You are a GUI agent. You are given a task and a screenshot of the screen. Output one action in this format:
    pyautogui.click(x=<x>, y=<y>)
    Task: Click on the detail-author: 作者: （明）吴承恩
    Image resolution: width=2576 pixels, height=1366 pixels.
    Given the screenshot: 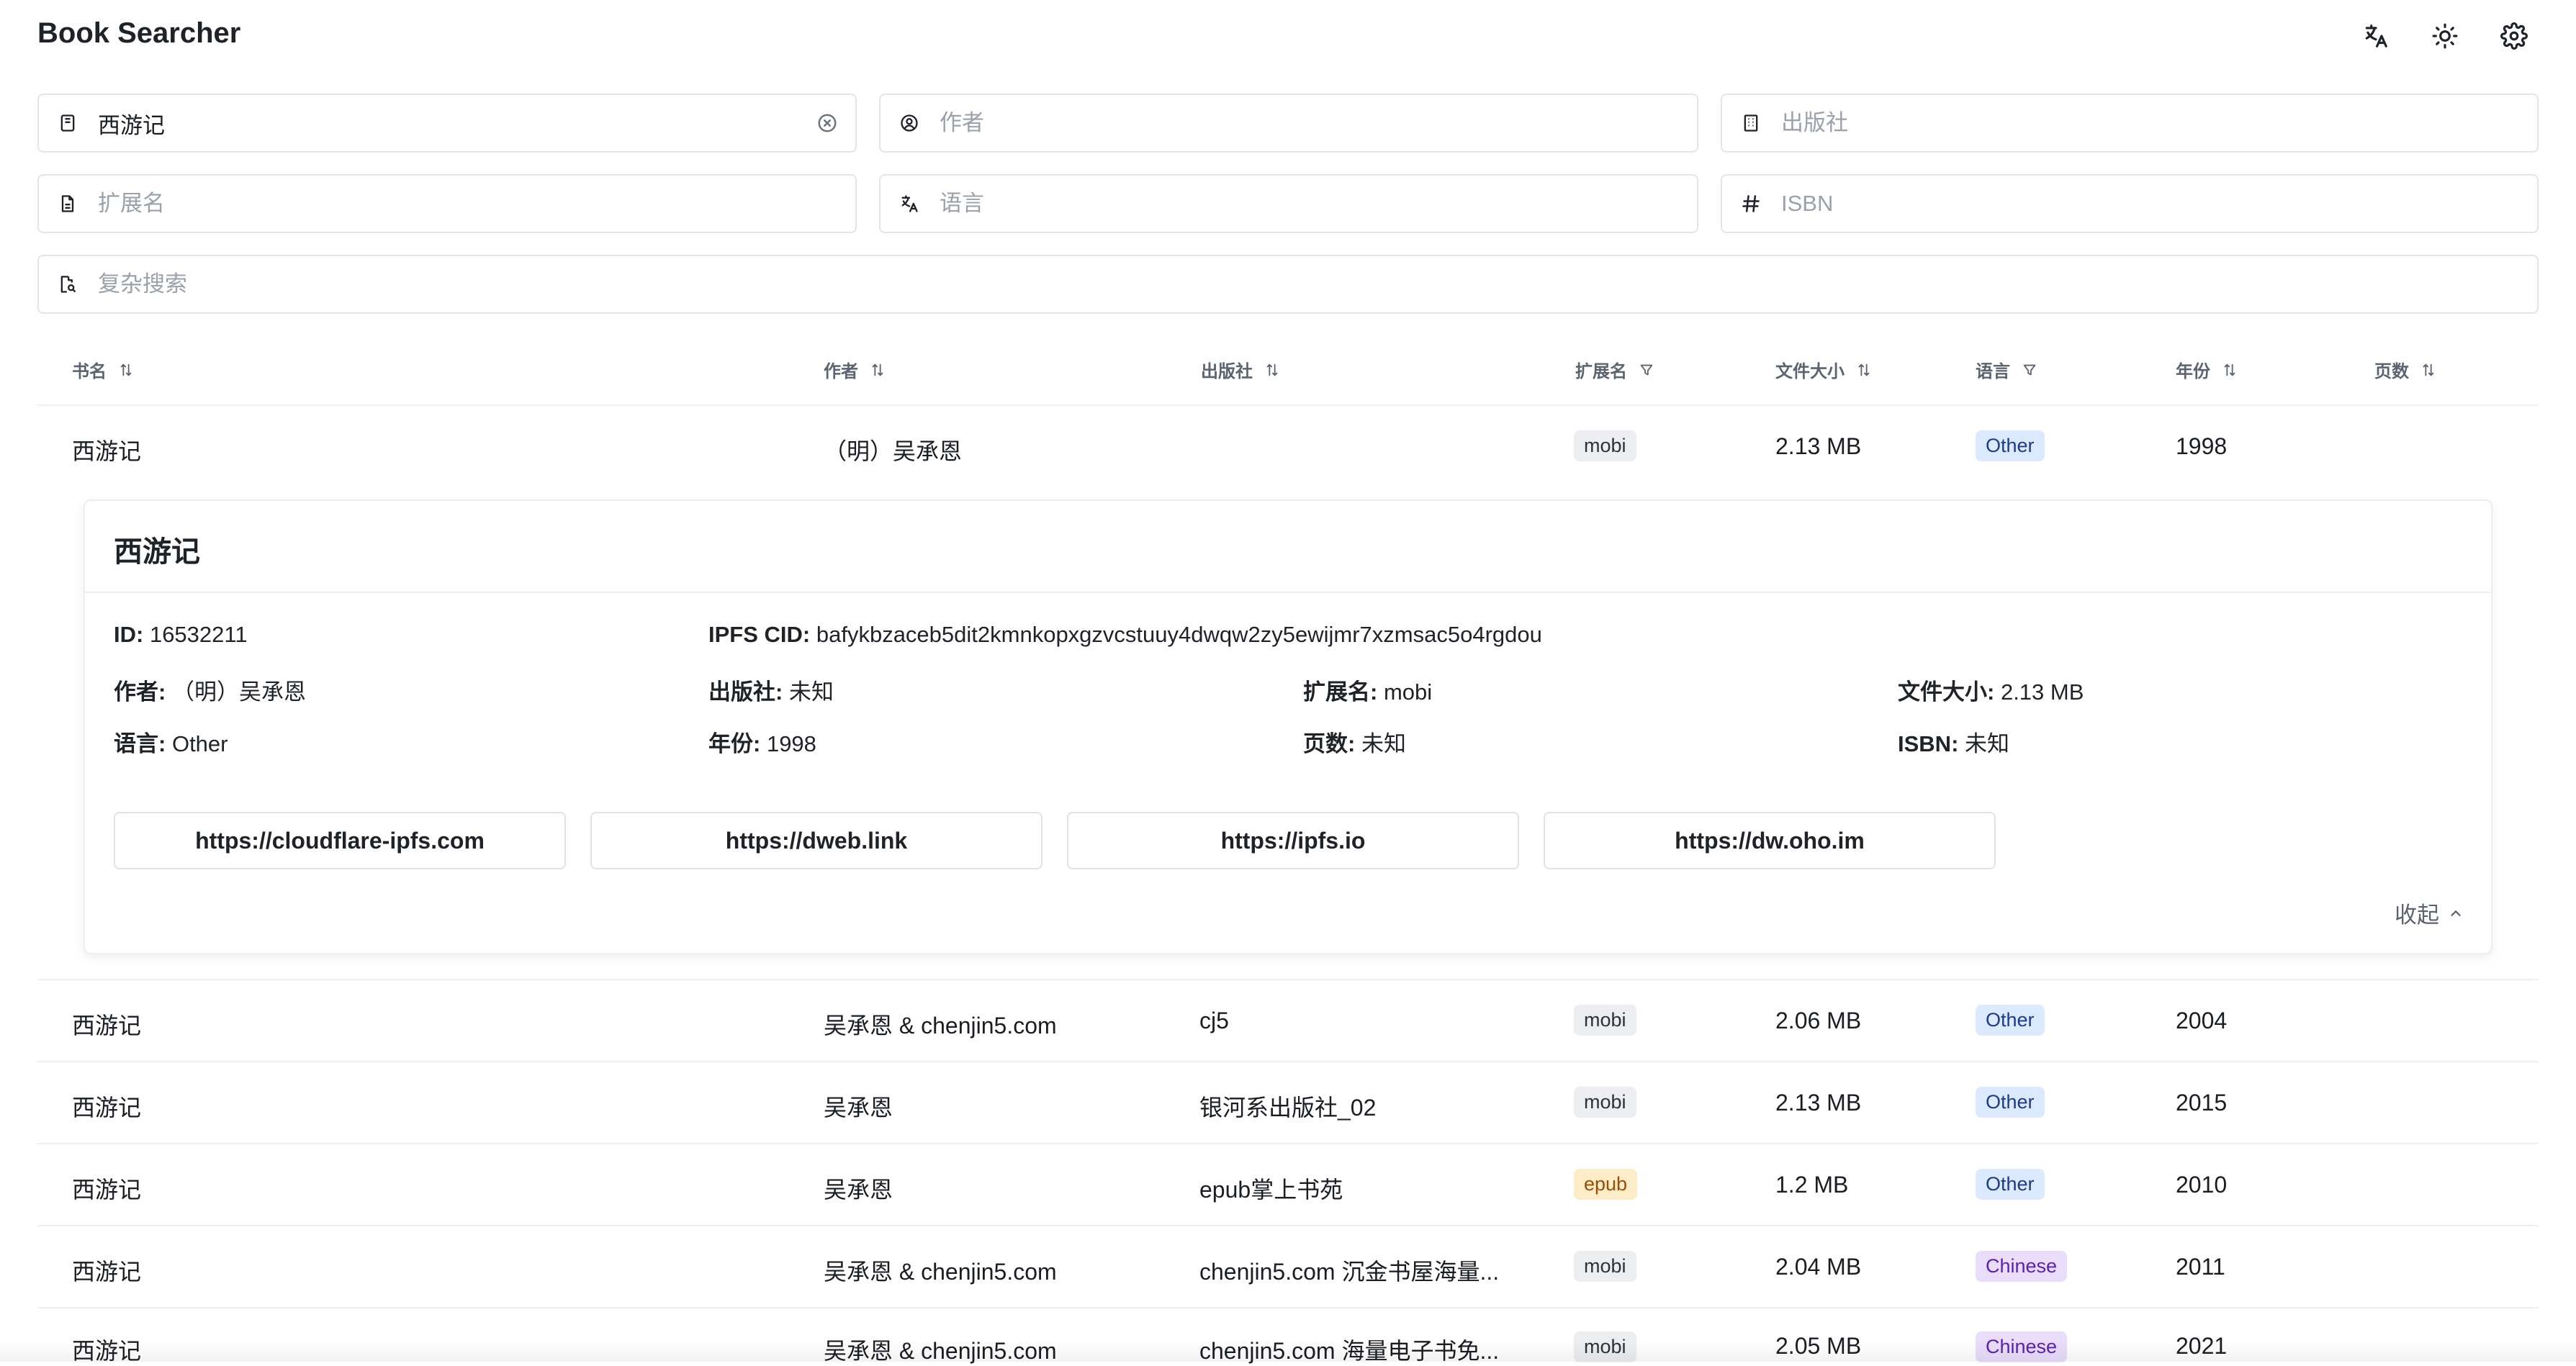 What is the action you would take?
    pyautogui.click(x=210, y=692)
    